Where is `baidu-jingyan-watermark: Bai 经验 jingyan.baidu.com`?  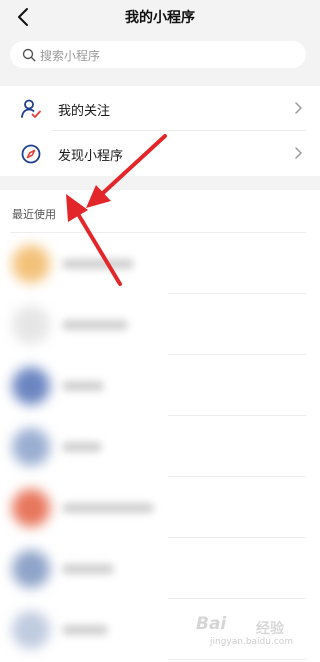
baidu-jingyan-watermark: Bai 经验 jingyan.baidu.com is located at coordinates (255, 631).